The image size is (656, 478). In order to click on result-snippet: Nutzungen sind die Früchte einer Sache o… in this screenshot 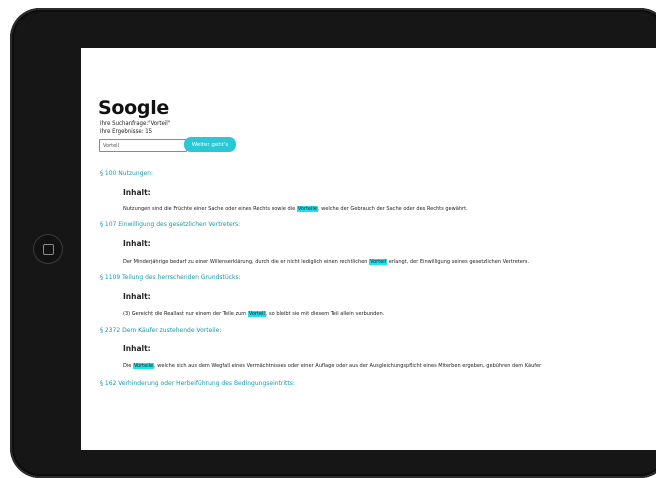, I will do `click(295, 209)`.